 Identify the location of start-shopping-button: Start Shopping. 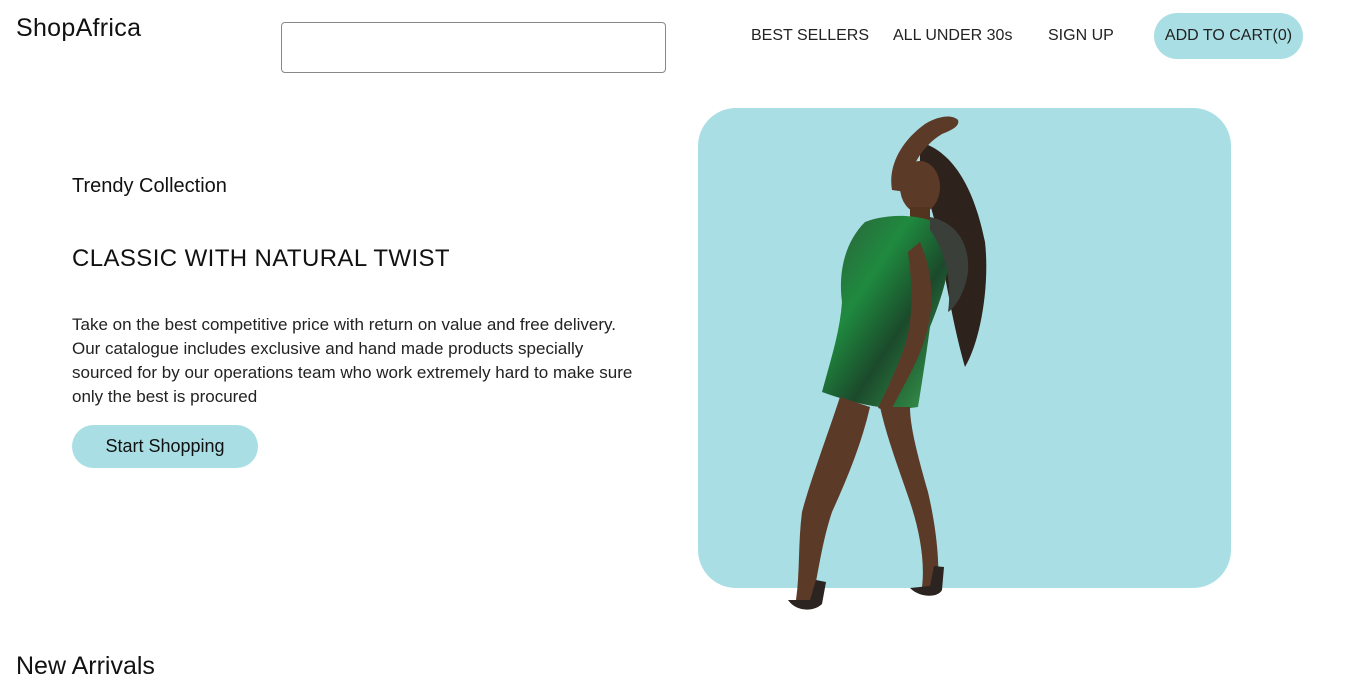
(165, 446).